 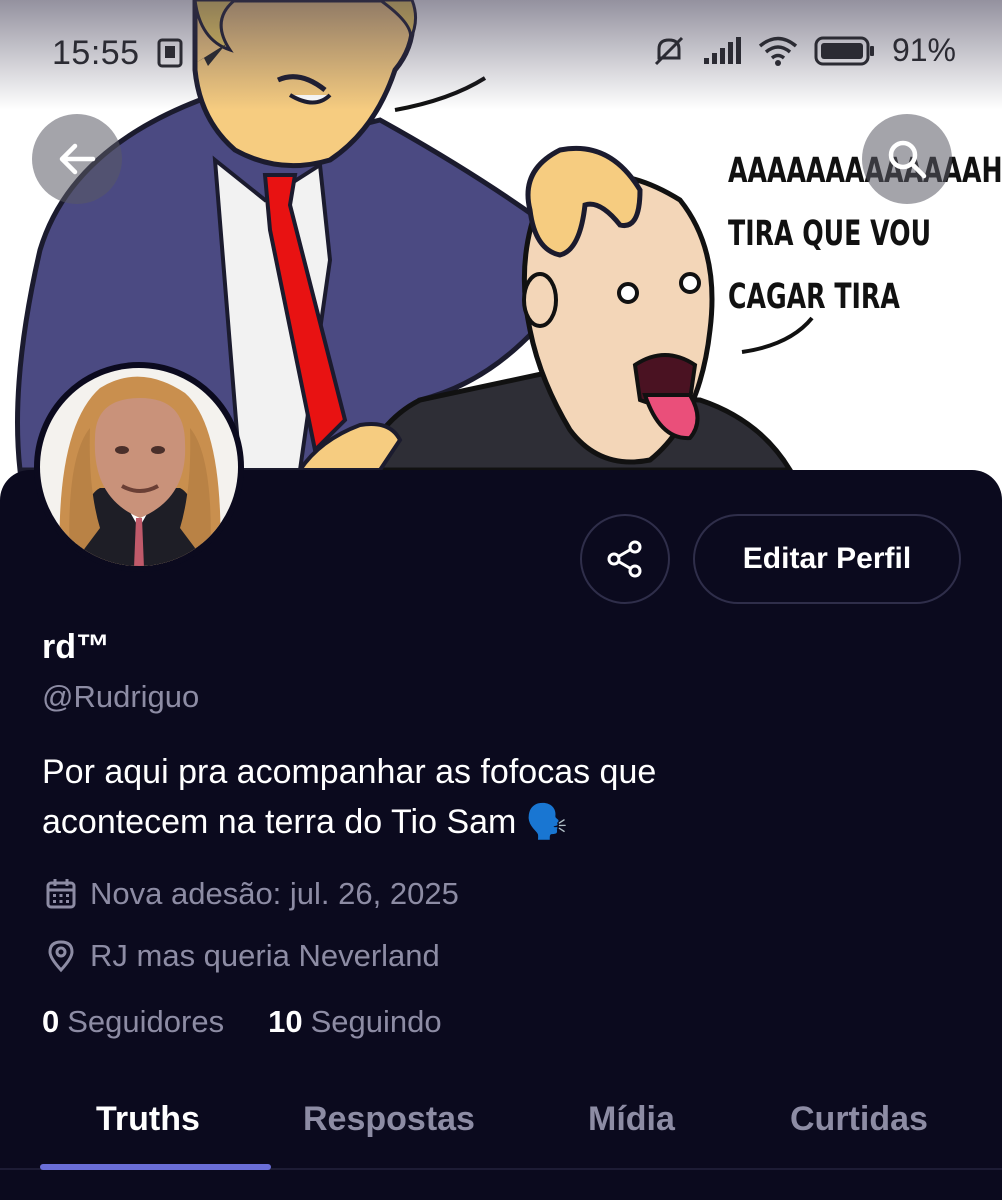 I want to click on meme-text-line: CAGAR TIRA, so click(x=814, y=297).